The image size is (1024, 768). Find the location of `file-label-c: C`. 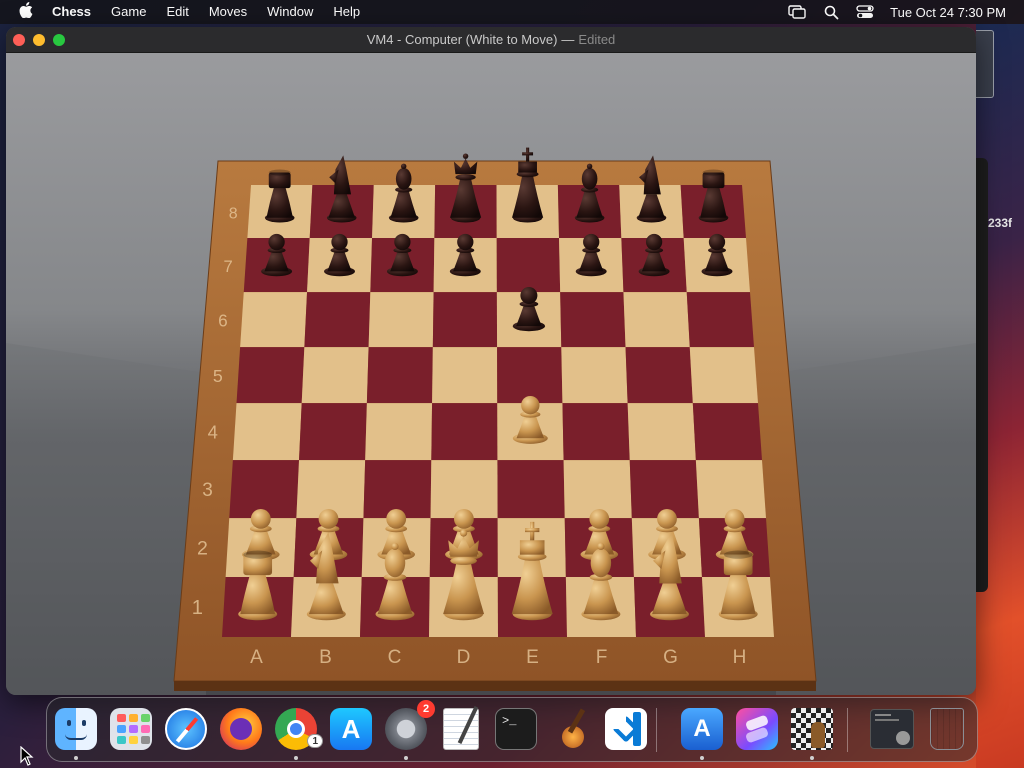

file-label-c: C is located at coordinates (395, 657).